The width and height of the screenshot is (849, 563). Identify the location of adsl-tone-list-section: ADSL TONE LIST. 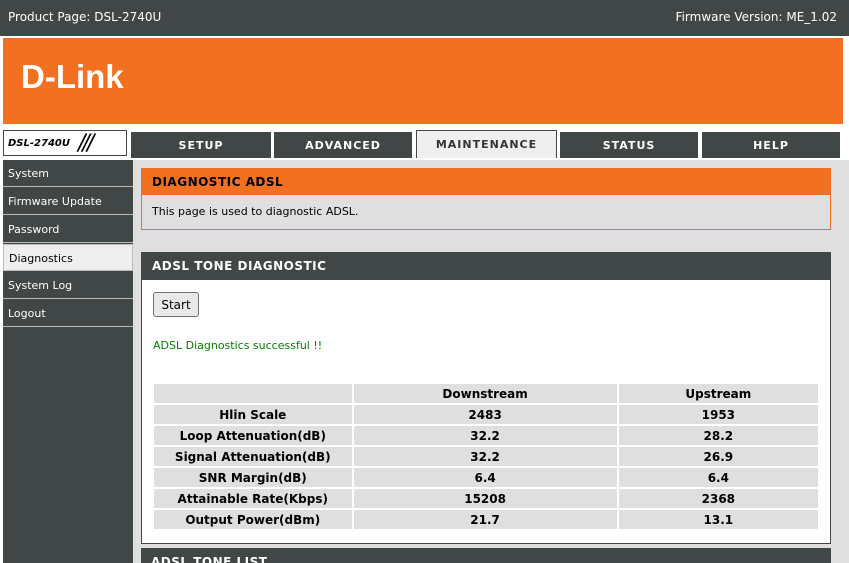
(486, 555).